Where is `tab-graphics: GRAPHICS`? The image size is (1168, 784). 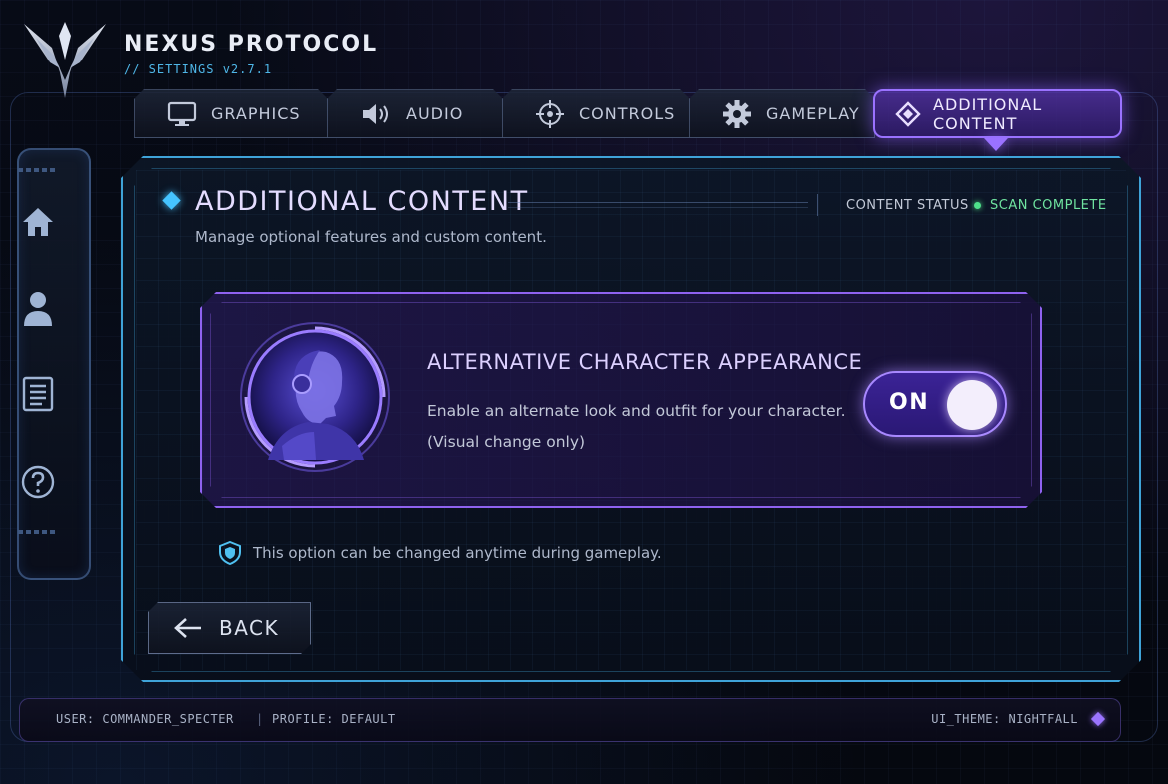
tab-graphics: GRAPHICS is located at coordinates (231, 113).